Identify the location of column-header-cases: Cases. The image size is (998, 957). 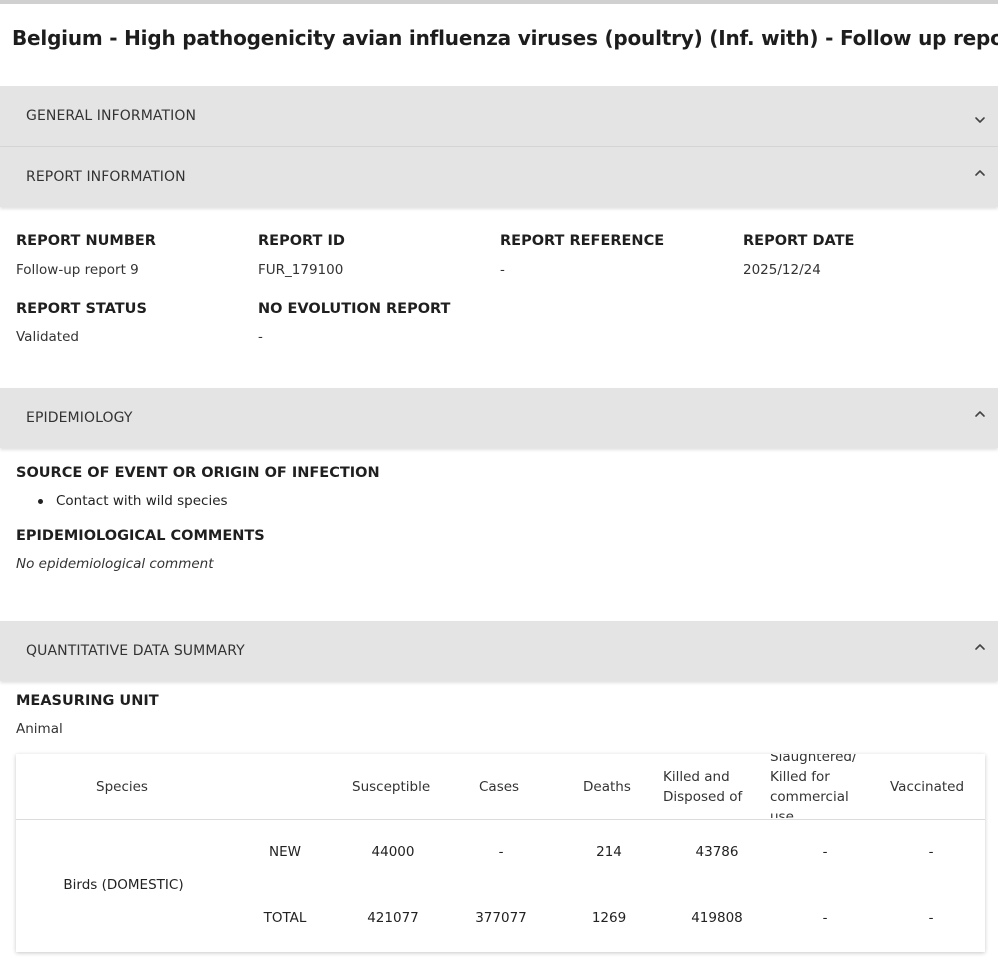
(499, 787).